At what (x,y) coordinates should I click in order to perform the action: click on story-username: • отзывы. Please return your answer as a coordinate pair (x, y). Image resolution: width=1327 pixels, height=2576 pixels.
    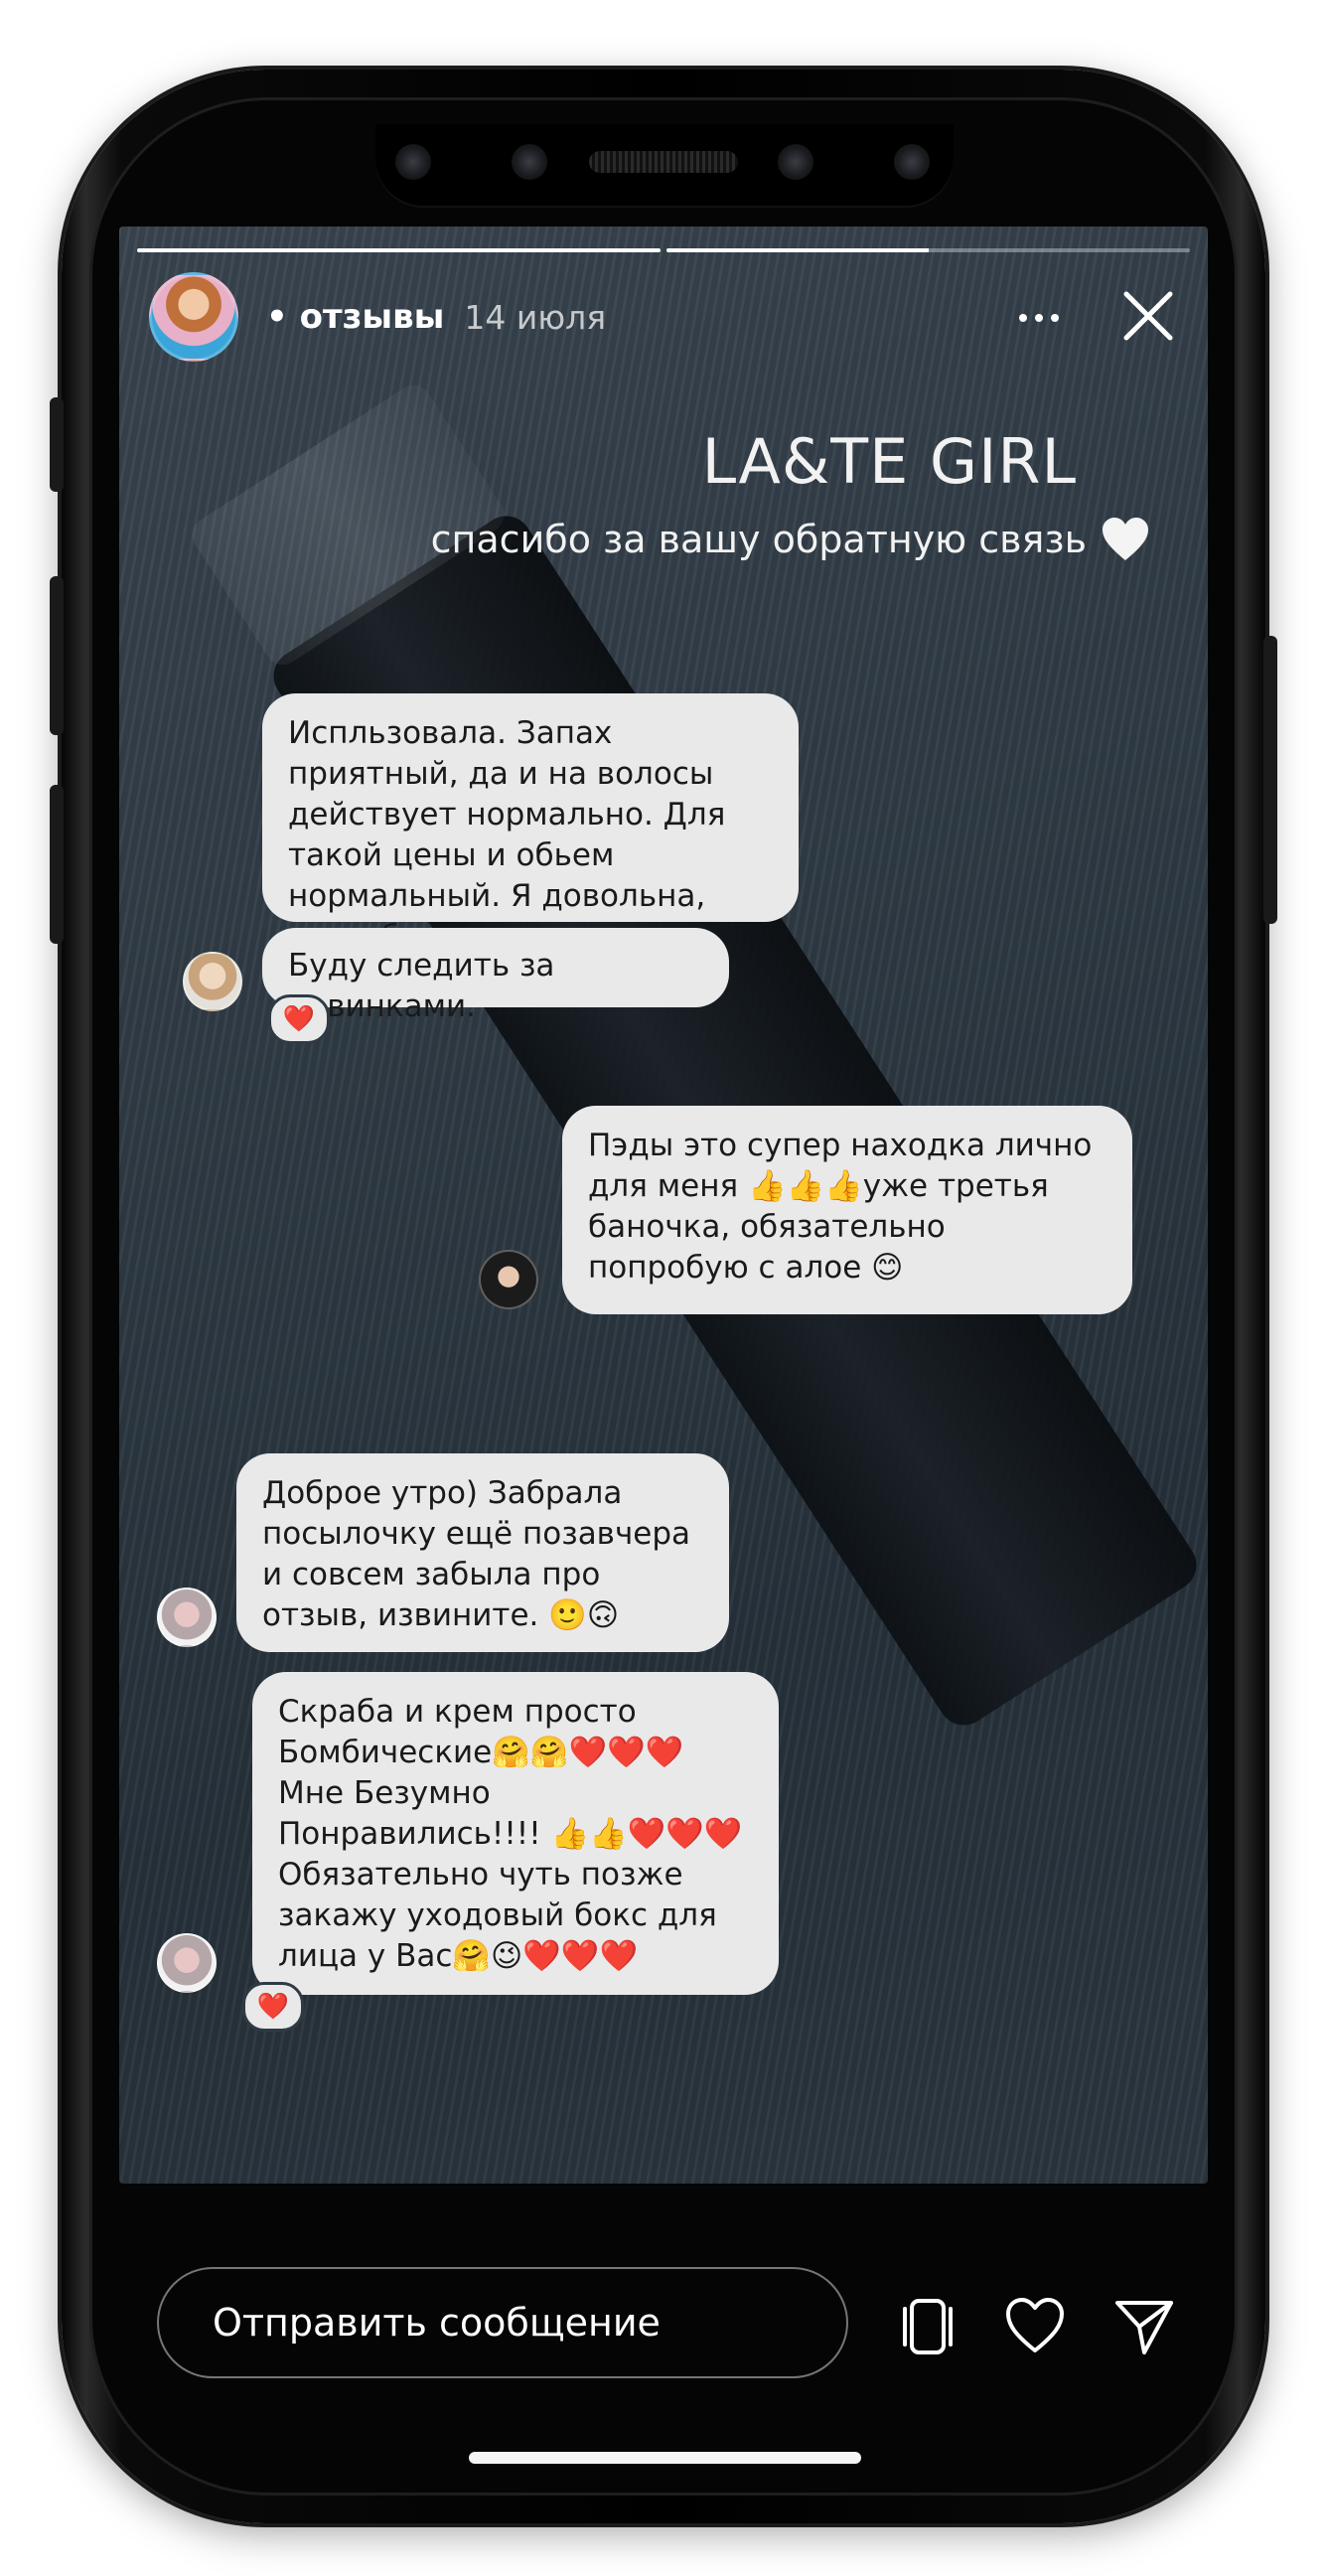
    Looking at the image, I should click on (355, 317).